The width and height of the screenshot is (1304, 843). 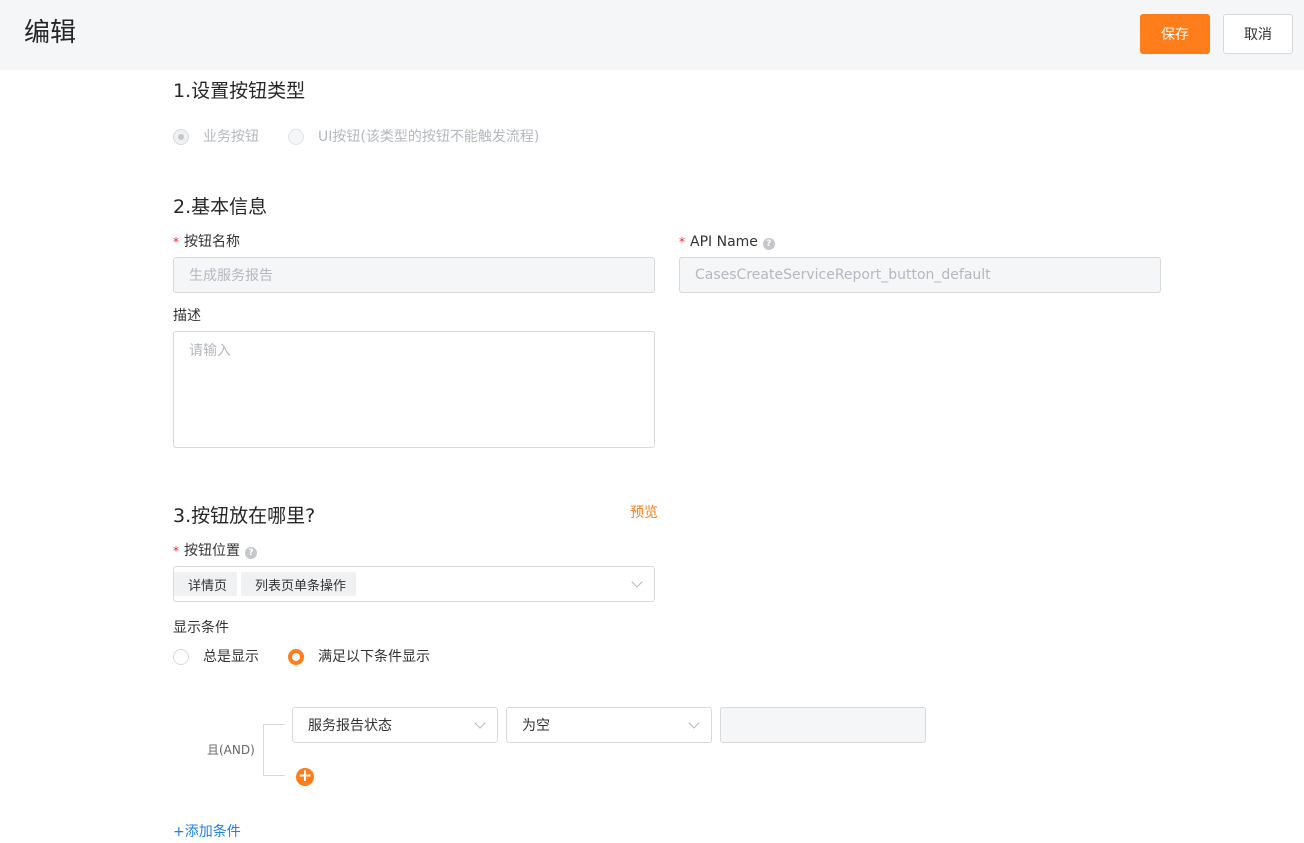 What do you see at coordinates (305, 777) in the screenshot?
I see `plus-circle-icon: +` at bounding box center [305, 777].